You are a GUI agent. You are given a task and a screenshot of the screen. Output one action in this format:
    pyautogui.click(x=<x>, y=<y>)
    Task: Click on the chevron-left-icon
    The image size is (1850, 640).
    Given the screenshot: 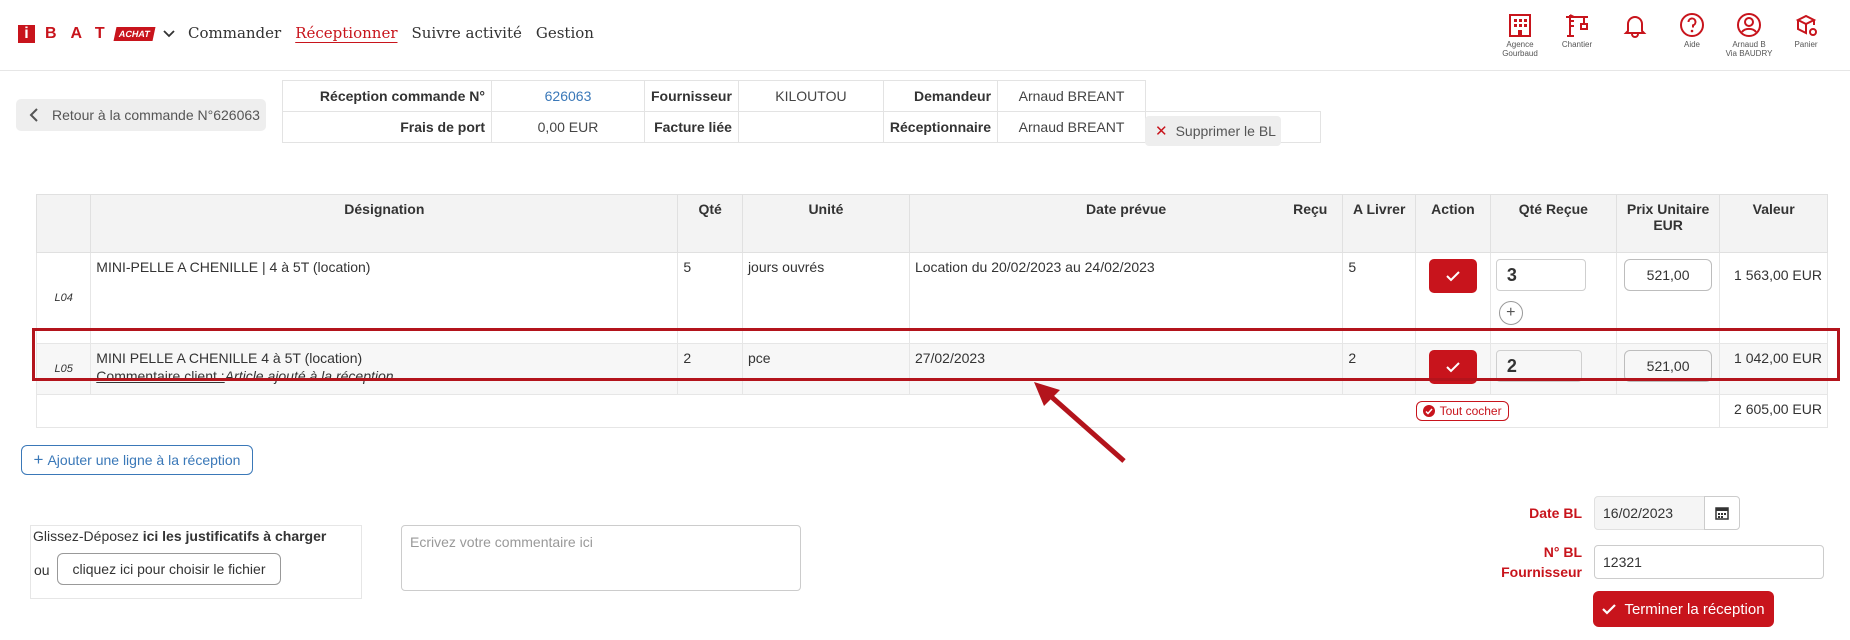 What is the action you would take?
    pyautogui.click(x=33, y=115)
    